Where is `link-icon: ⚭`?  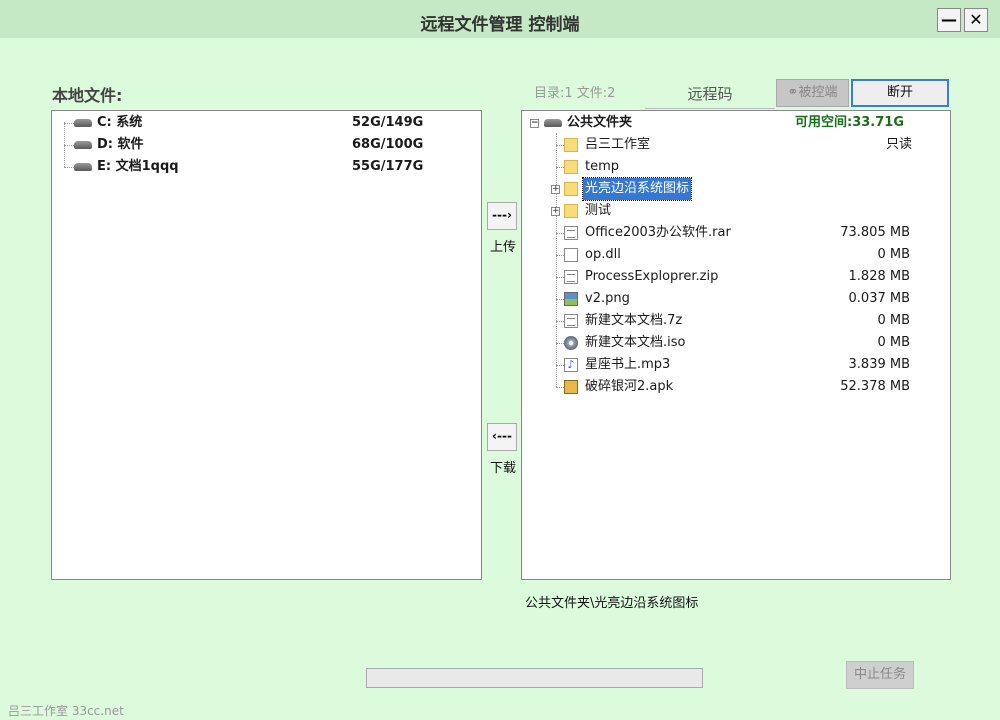 link-icon: ⚭ is located at coordinates (793, 92).